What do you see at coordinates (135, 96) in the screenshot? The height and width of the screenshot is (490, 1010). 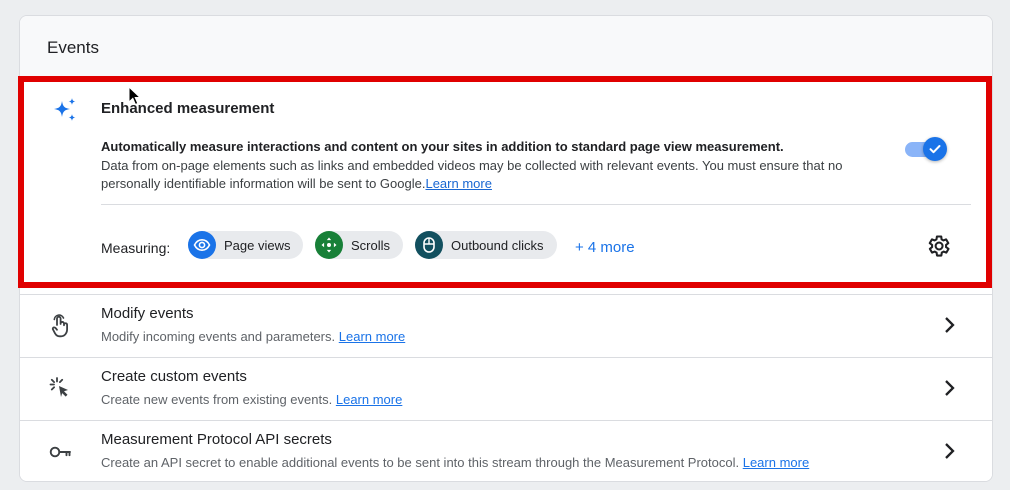 I see `mouse-pointer-icon` at bounding box center [135, 96].